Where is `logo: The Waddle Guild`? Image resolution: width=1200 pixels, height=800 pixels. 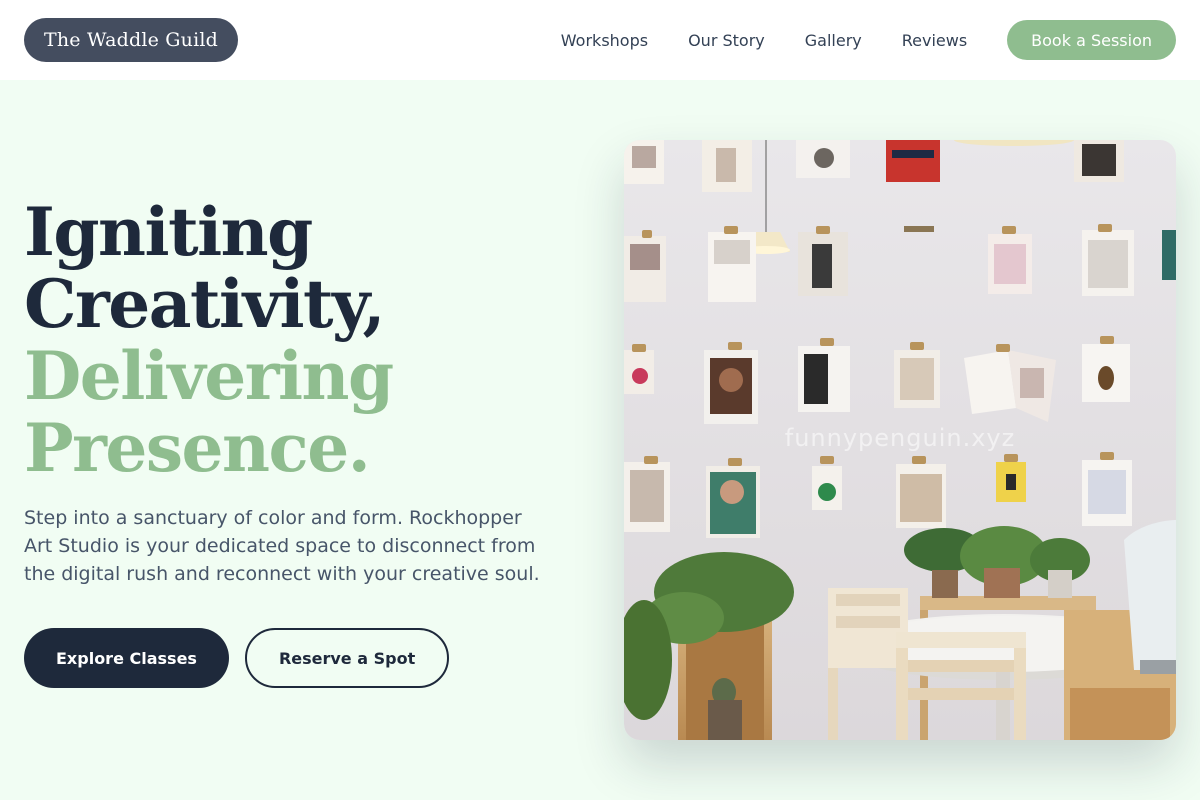 logo: The Waddle Guild is located at coordinates (131, 40).